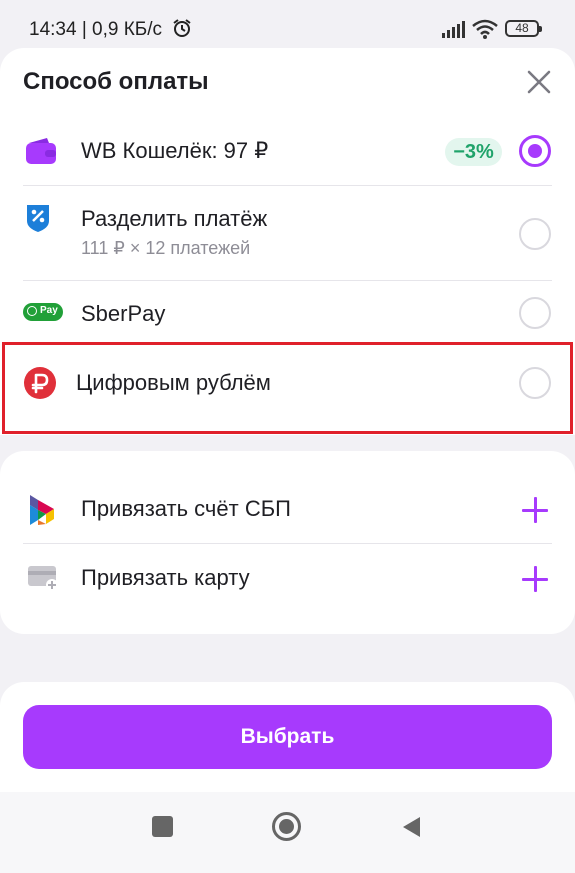 Image resolution: width=575 pixels, height=873 pixels. I want to click on option-label: Цифровым рублём, so click(173, 382).